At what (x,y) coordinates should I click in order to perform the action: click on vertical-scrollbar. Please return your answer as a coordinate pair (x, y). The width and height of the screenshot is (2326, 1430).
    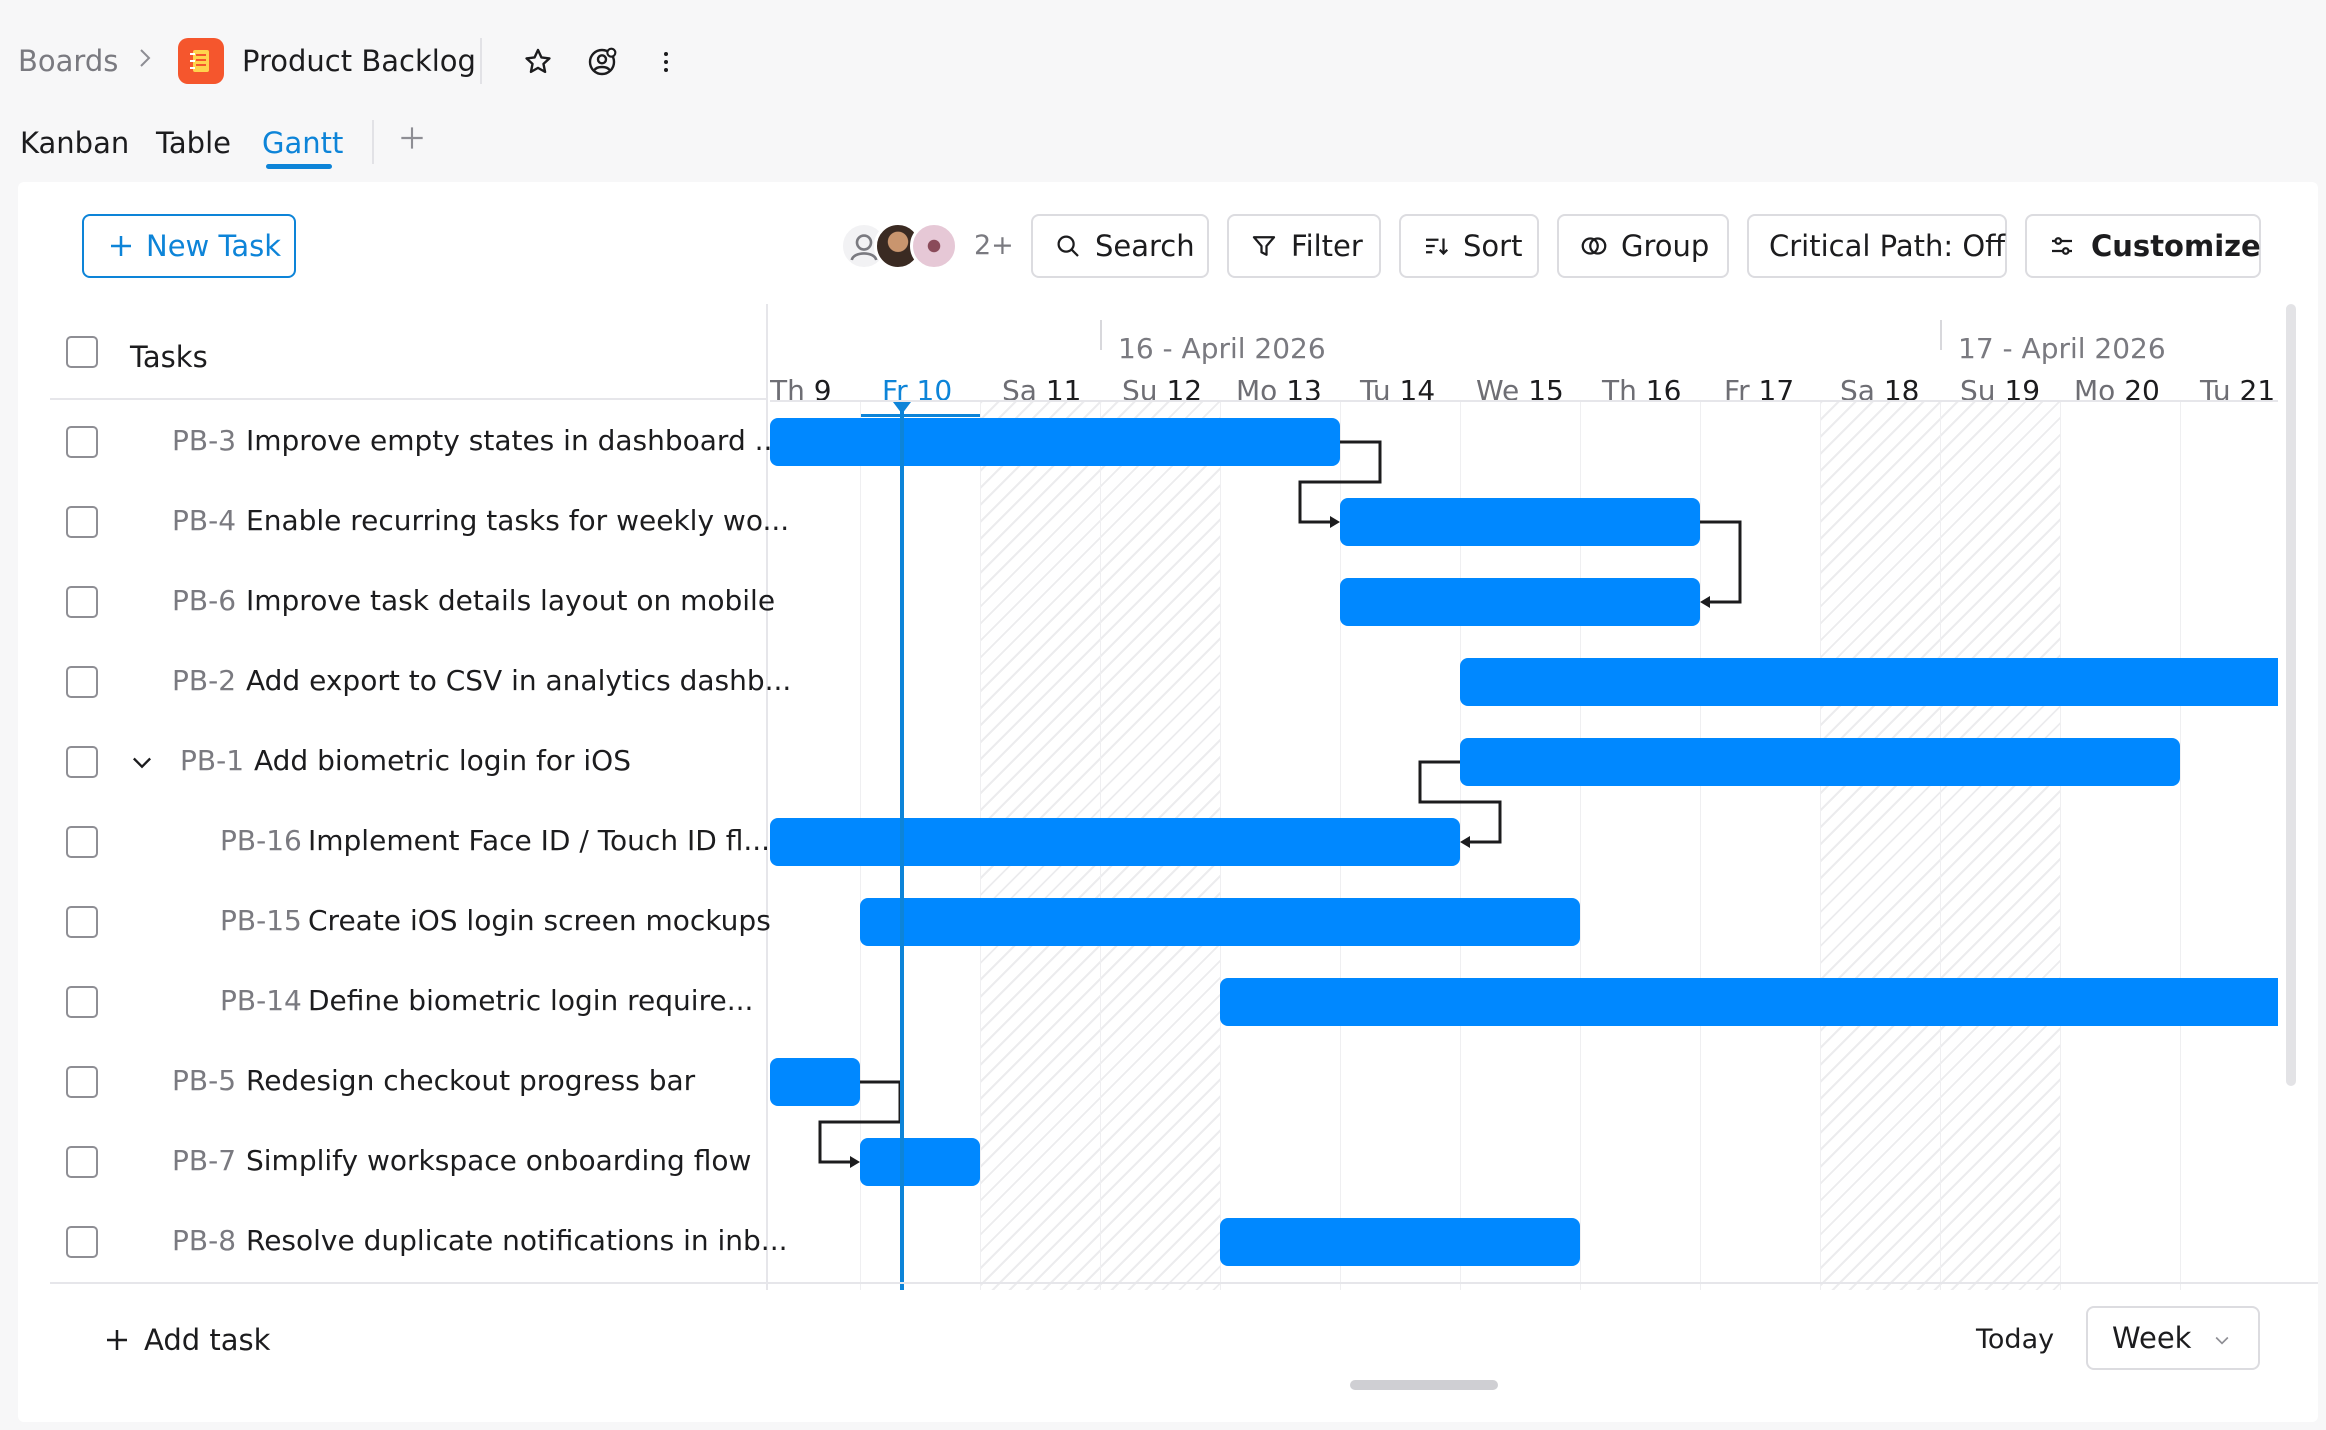
    Looking at the image, I should click on (2291, 695).